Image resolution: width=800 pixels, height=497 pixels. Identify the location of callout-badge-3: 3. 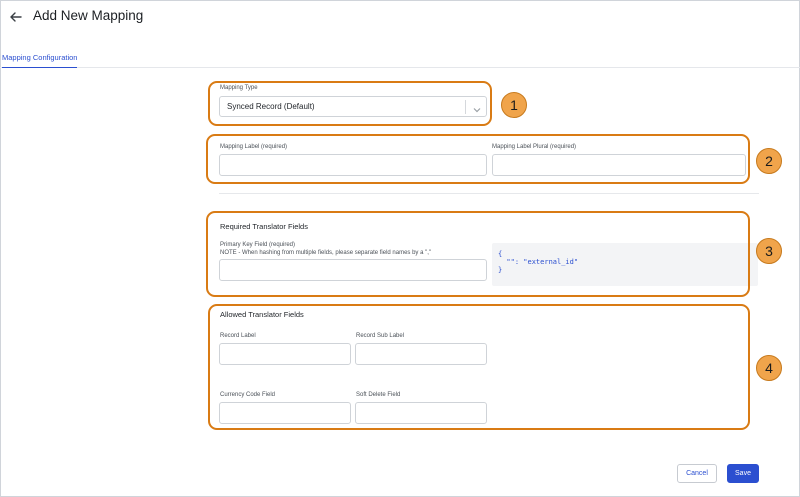
(769, 251).